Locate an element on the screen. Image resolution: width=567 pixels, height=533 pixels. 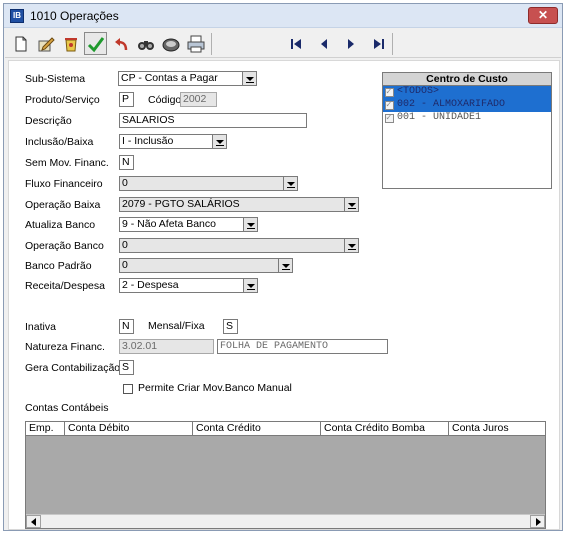
next-record-button is located at coordinates (350, 43).